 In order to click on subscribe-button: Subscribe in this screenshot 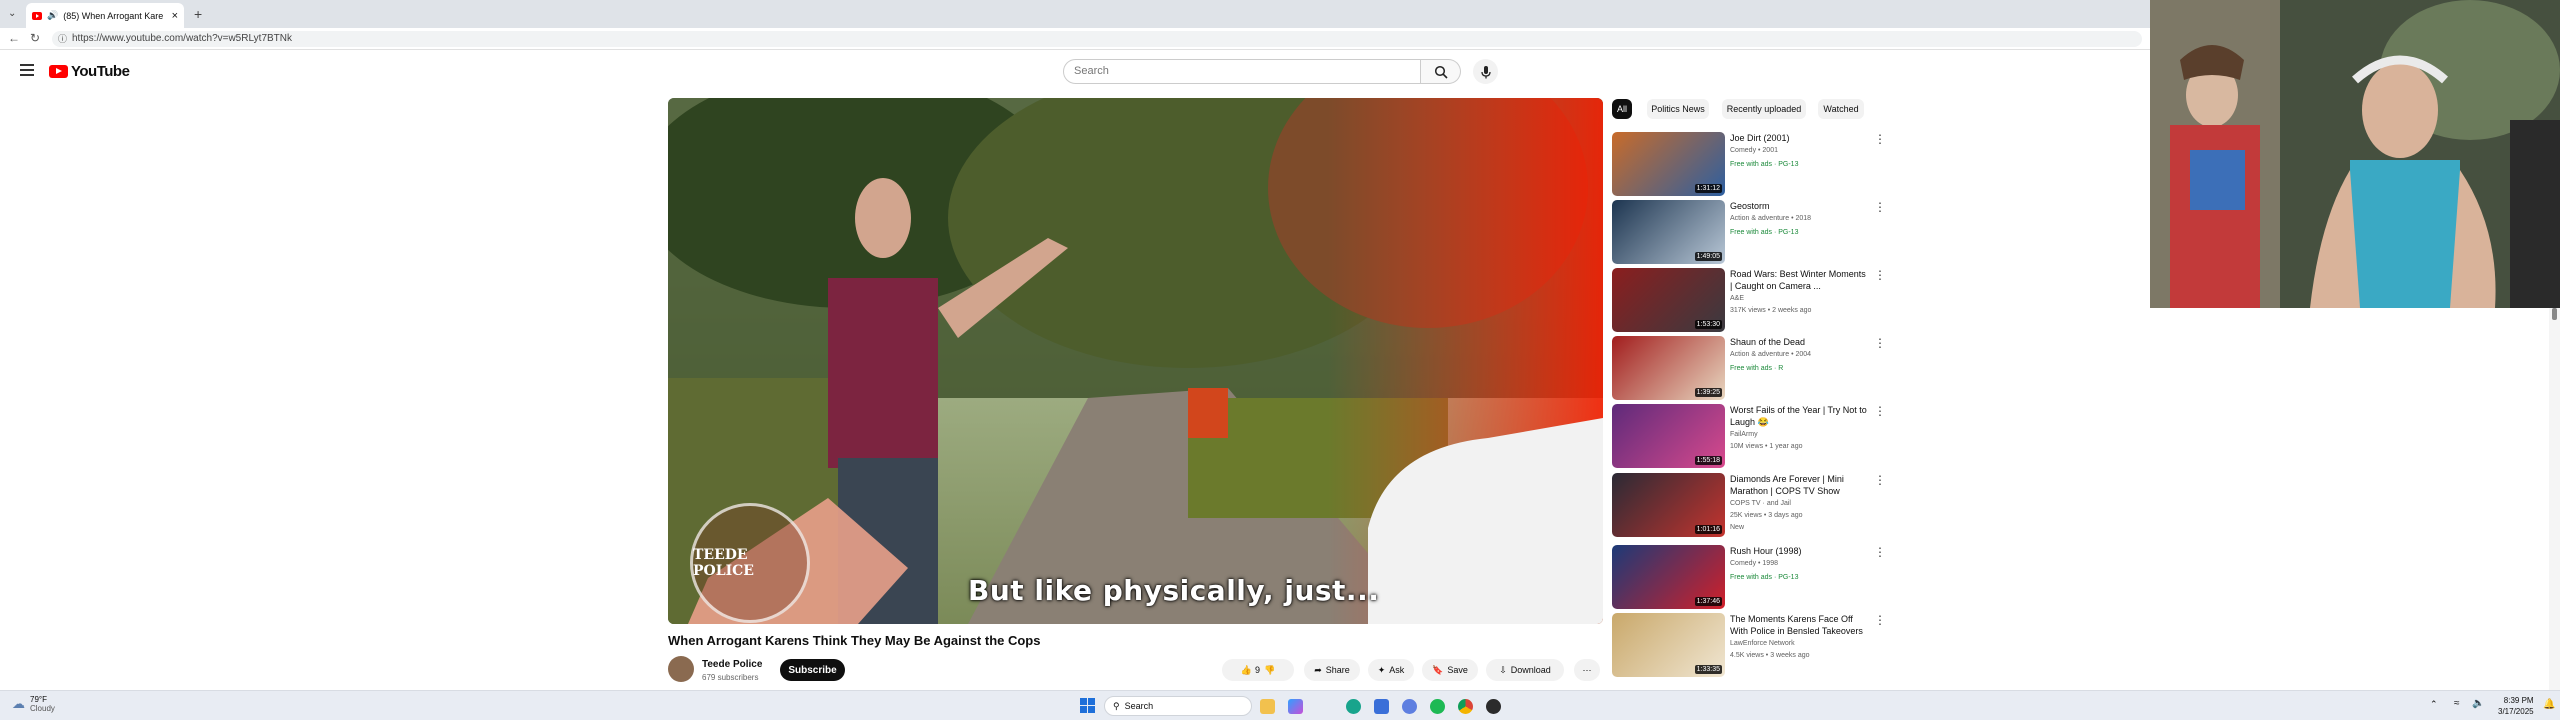, I will do `click(812, 670)`.